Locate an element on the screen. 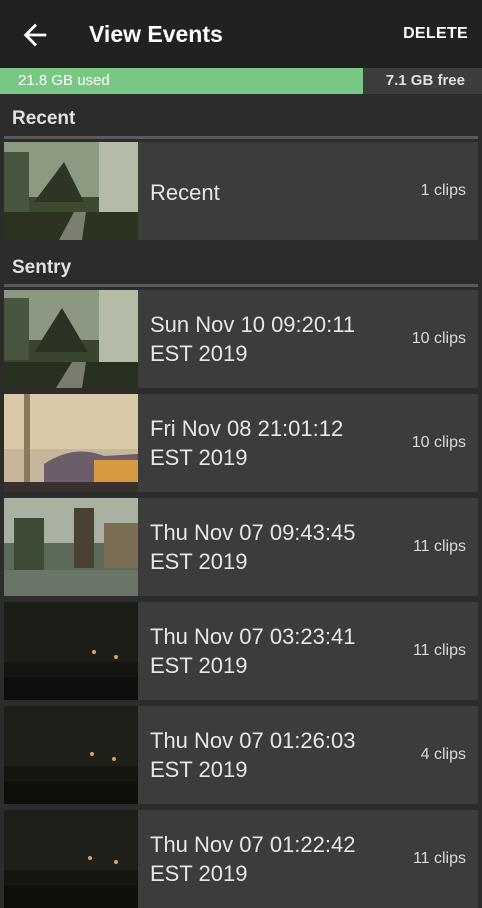 This screenshot has height=908, width=482. event-datetime: Thu Nov 07 03:23:41 EST 2019 is located at coordinates (253, 651).